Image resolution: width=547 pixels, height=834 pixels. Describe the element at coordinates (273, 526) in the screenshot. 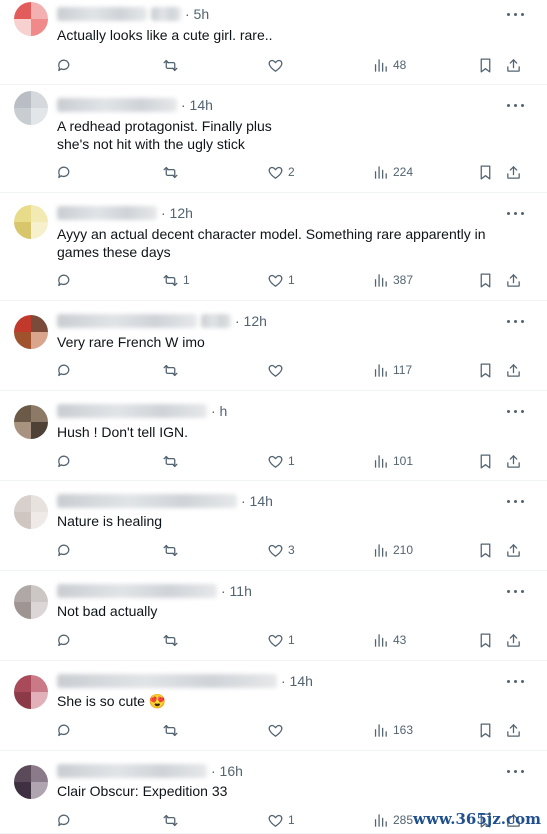

I see `reply-post: · 14h Nature is healing 3 210` at that location.